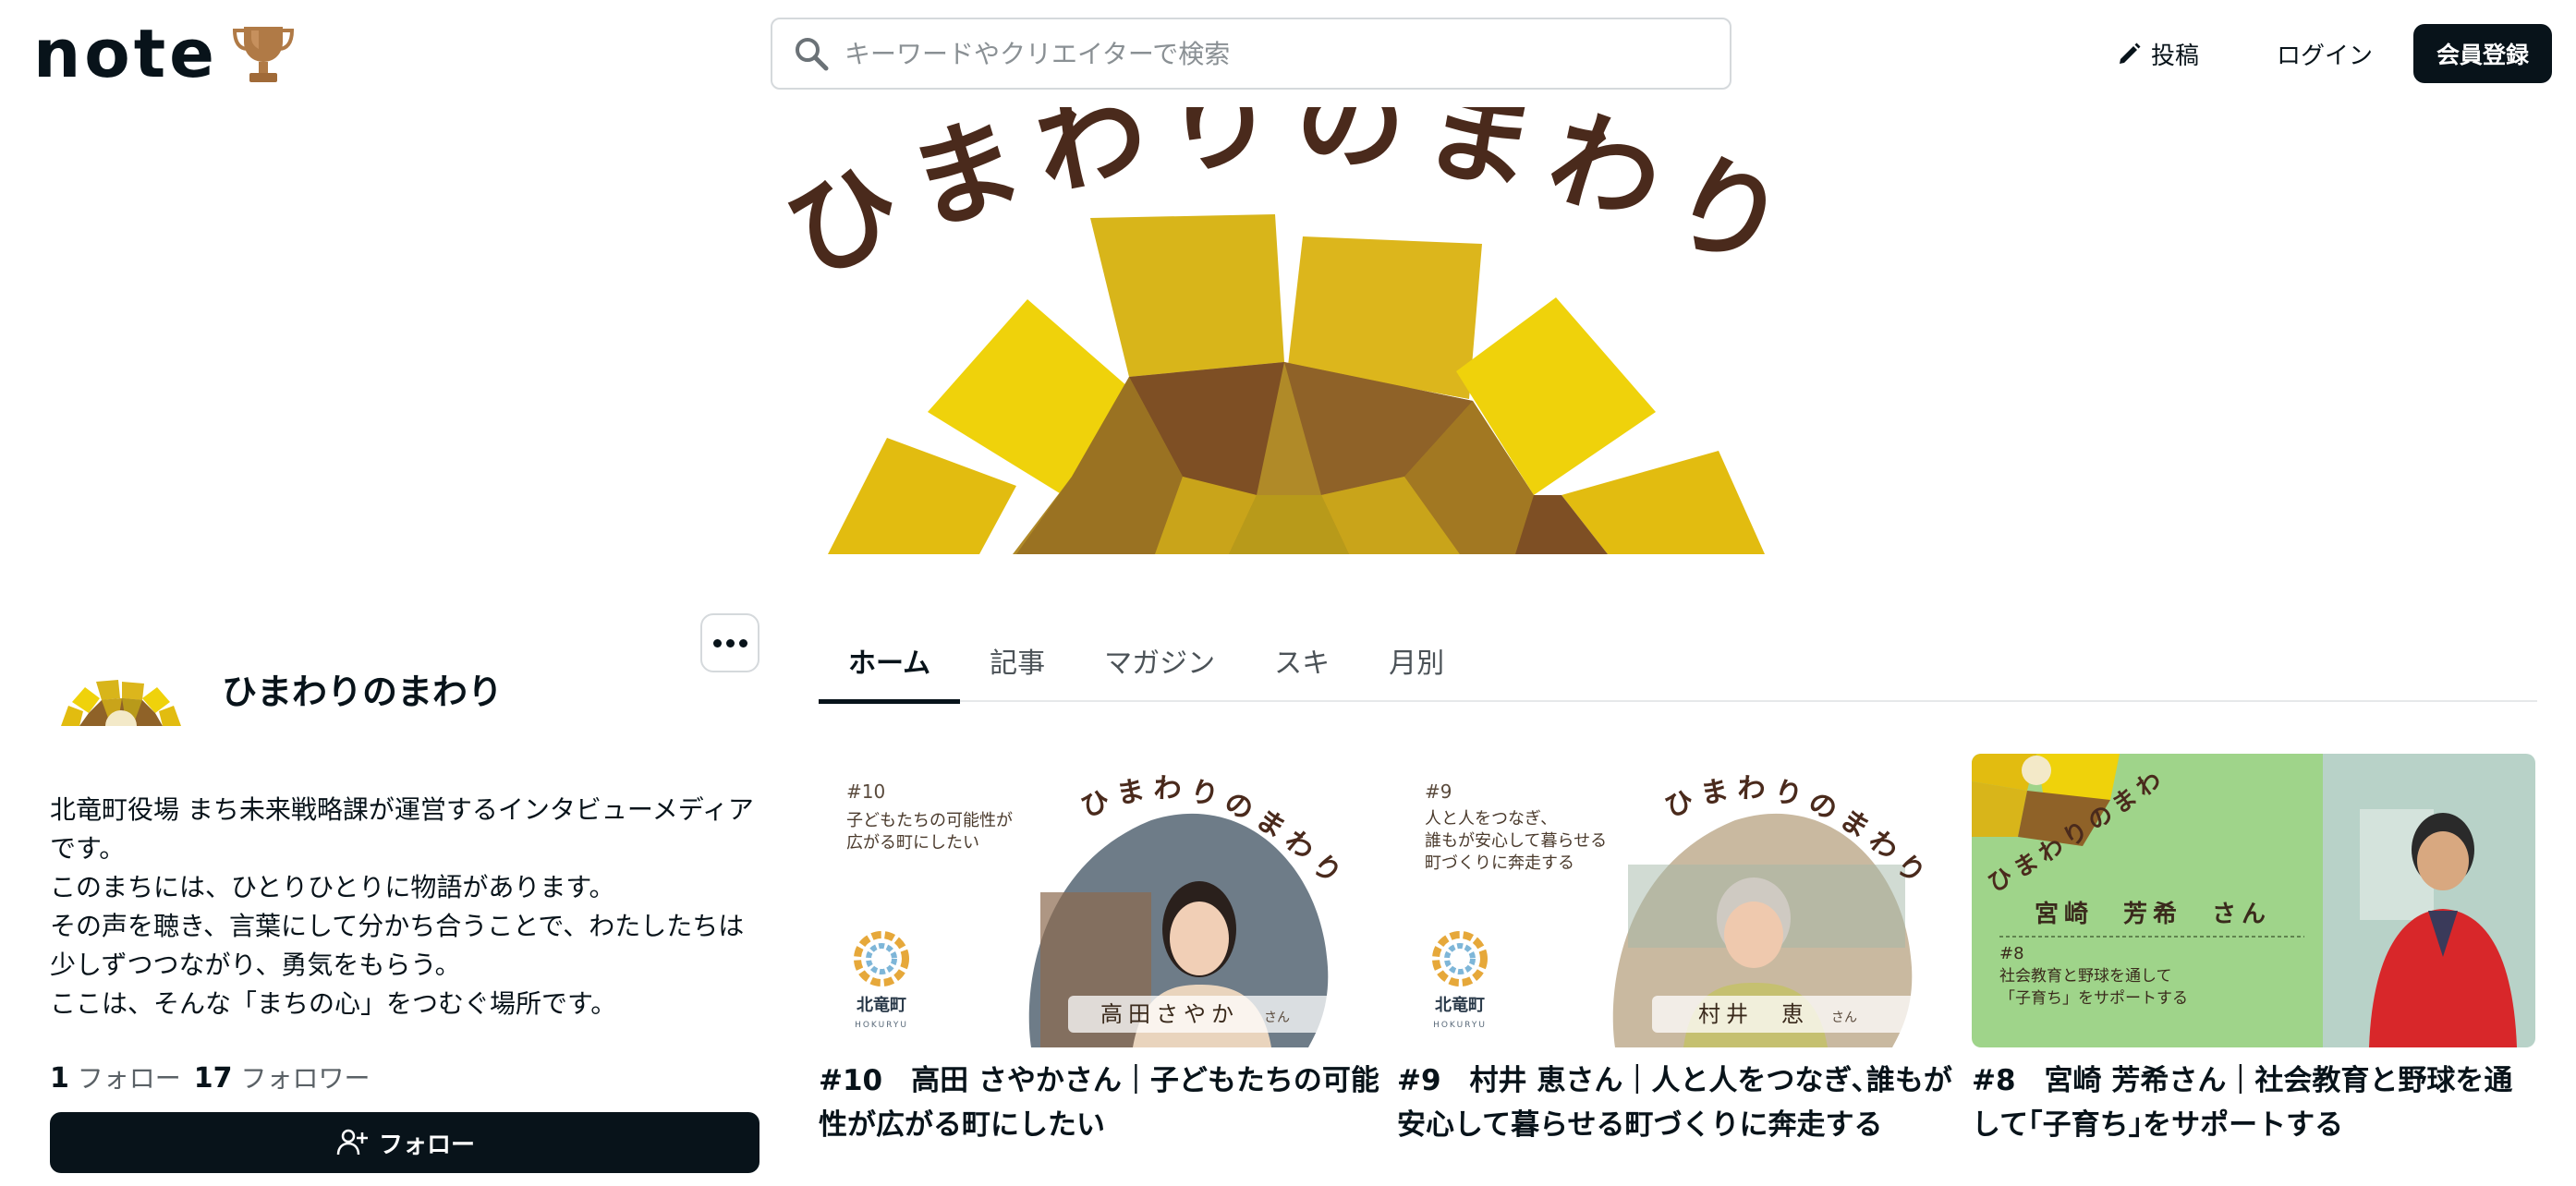  What do you see at coordinates (305, 1079) in the screenshot?
I see `followers-label: フォロワー` at bounding box center [305, 1079].